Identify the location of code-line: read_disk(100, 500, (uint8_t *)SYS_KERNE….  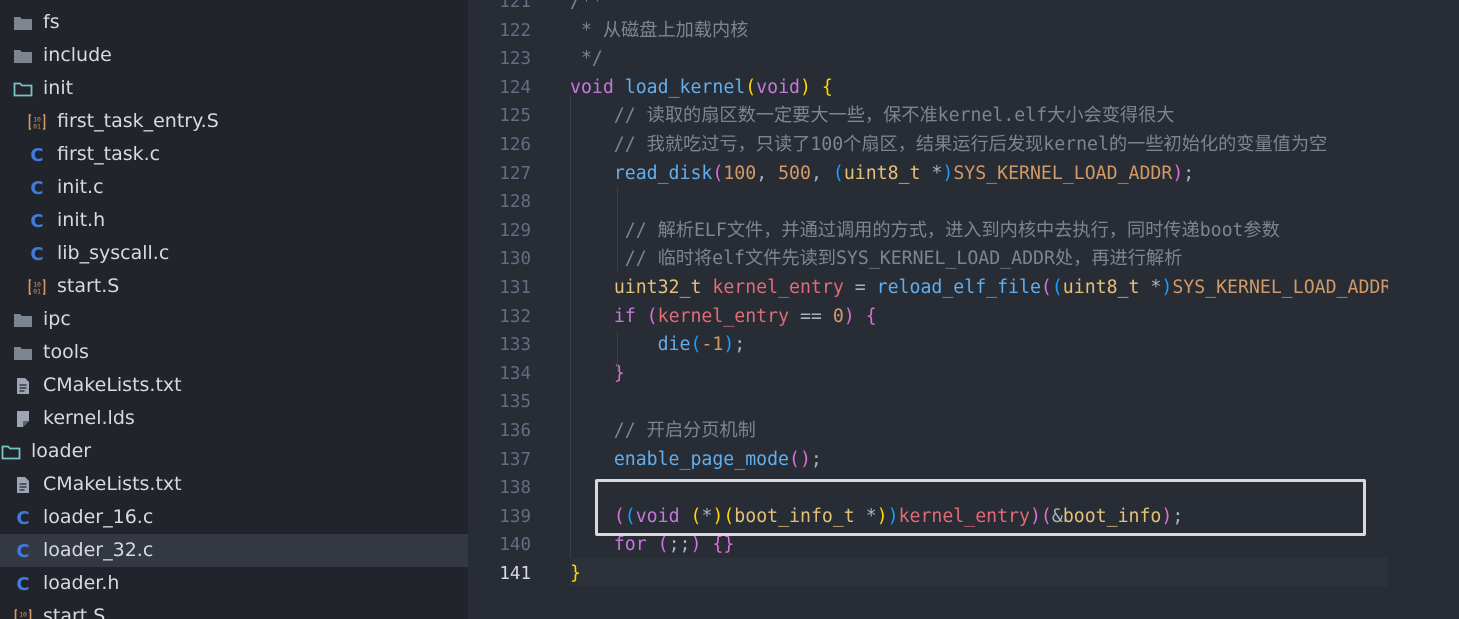
(979, 174).